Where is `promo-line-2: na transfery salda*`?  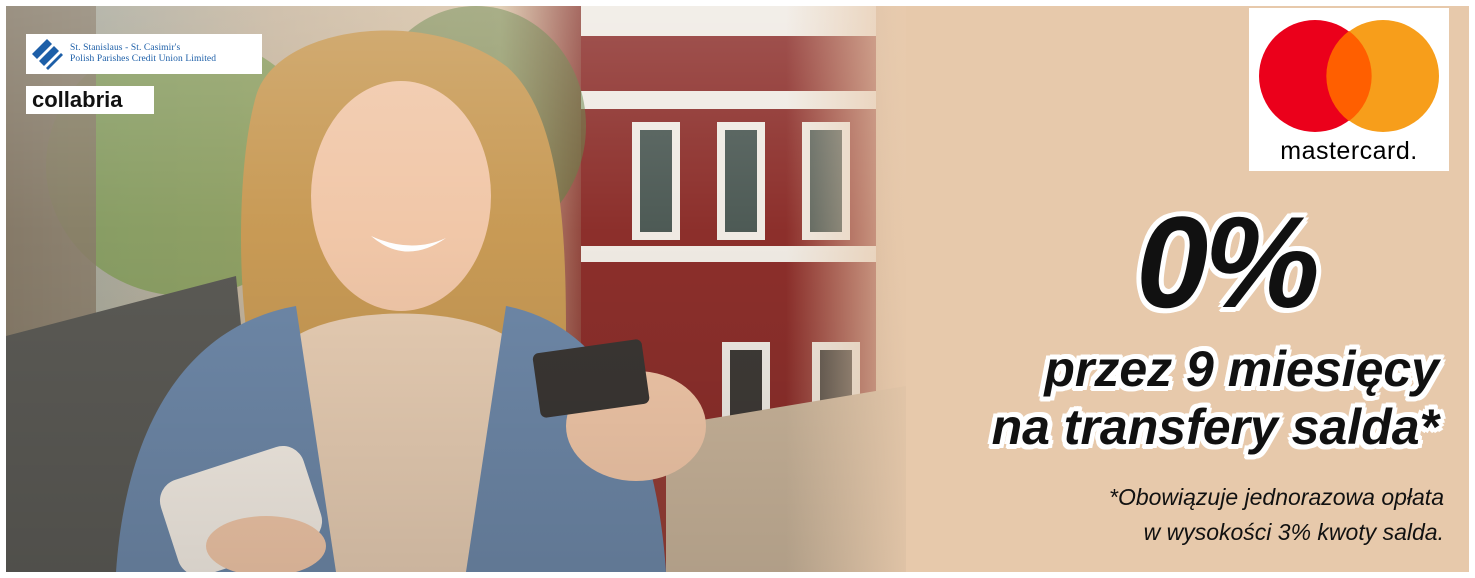
promo-line-2: na transfery salda* is located at coordinates (1215, 427).